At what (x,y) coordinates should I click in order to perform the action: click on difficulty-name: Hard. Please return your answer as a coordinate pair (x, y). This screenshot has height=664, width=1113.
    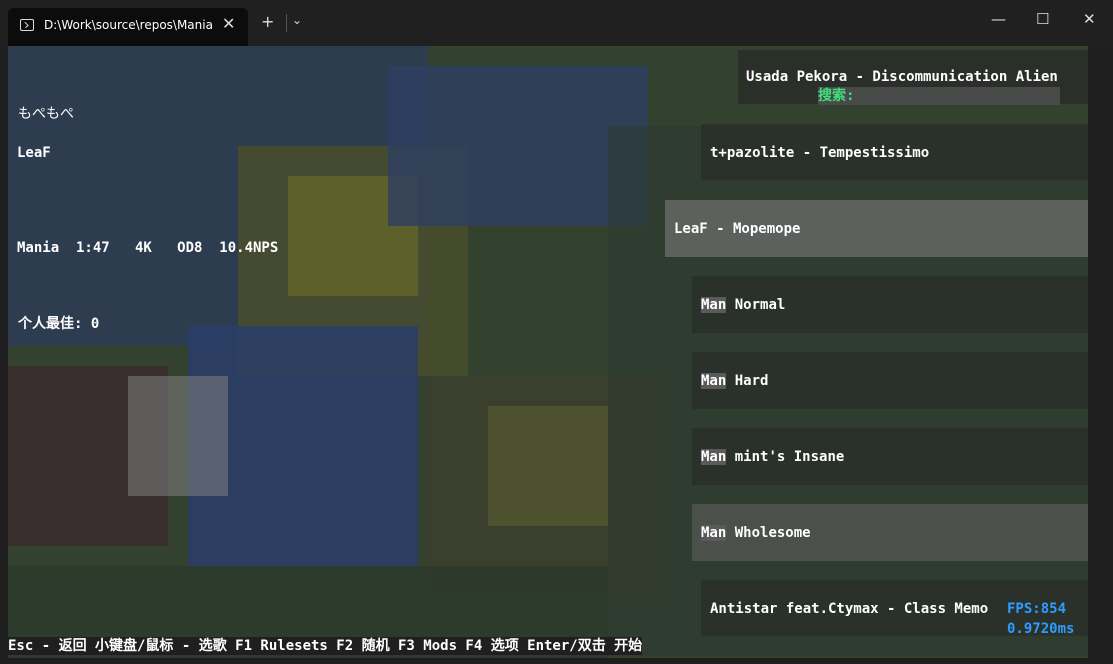
    Looking at the image, I should click on (751, 381).